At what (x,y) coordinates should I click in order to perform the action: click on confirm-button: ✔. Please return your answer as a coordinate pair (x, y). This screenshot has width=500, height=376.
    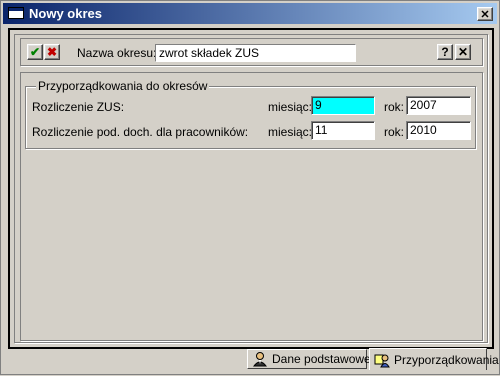
    Looking at the image, I should click on (35, 52).